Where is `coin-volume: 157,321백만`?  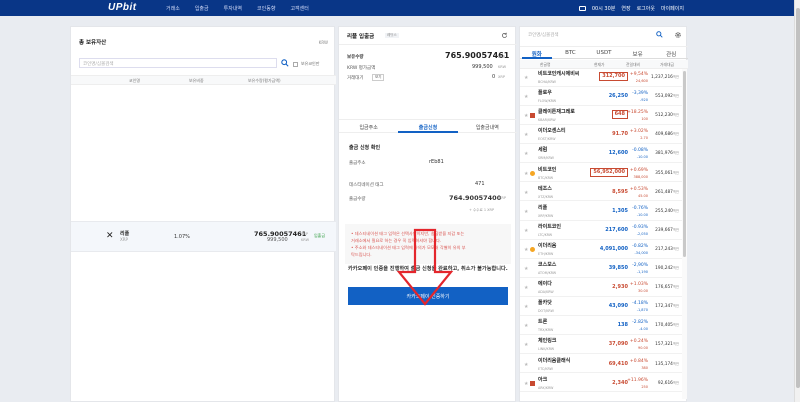
coin-volume: 157,321백만 is located at coordinates (667, 344).